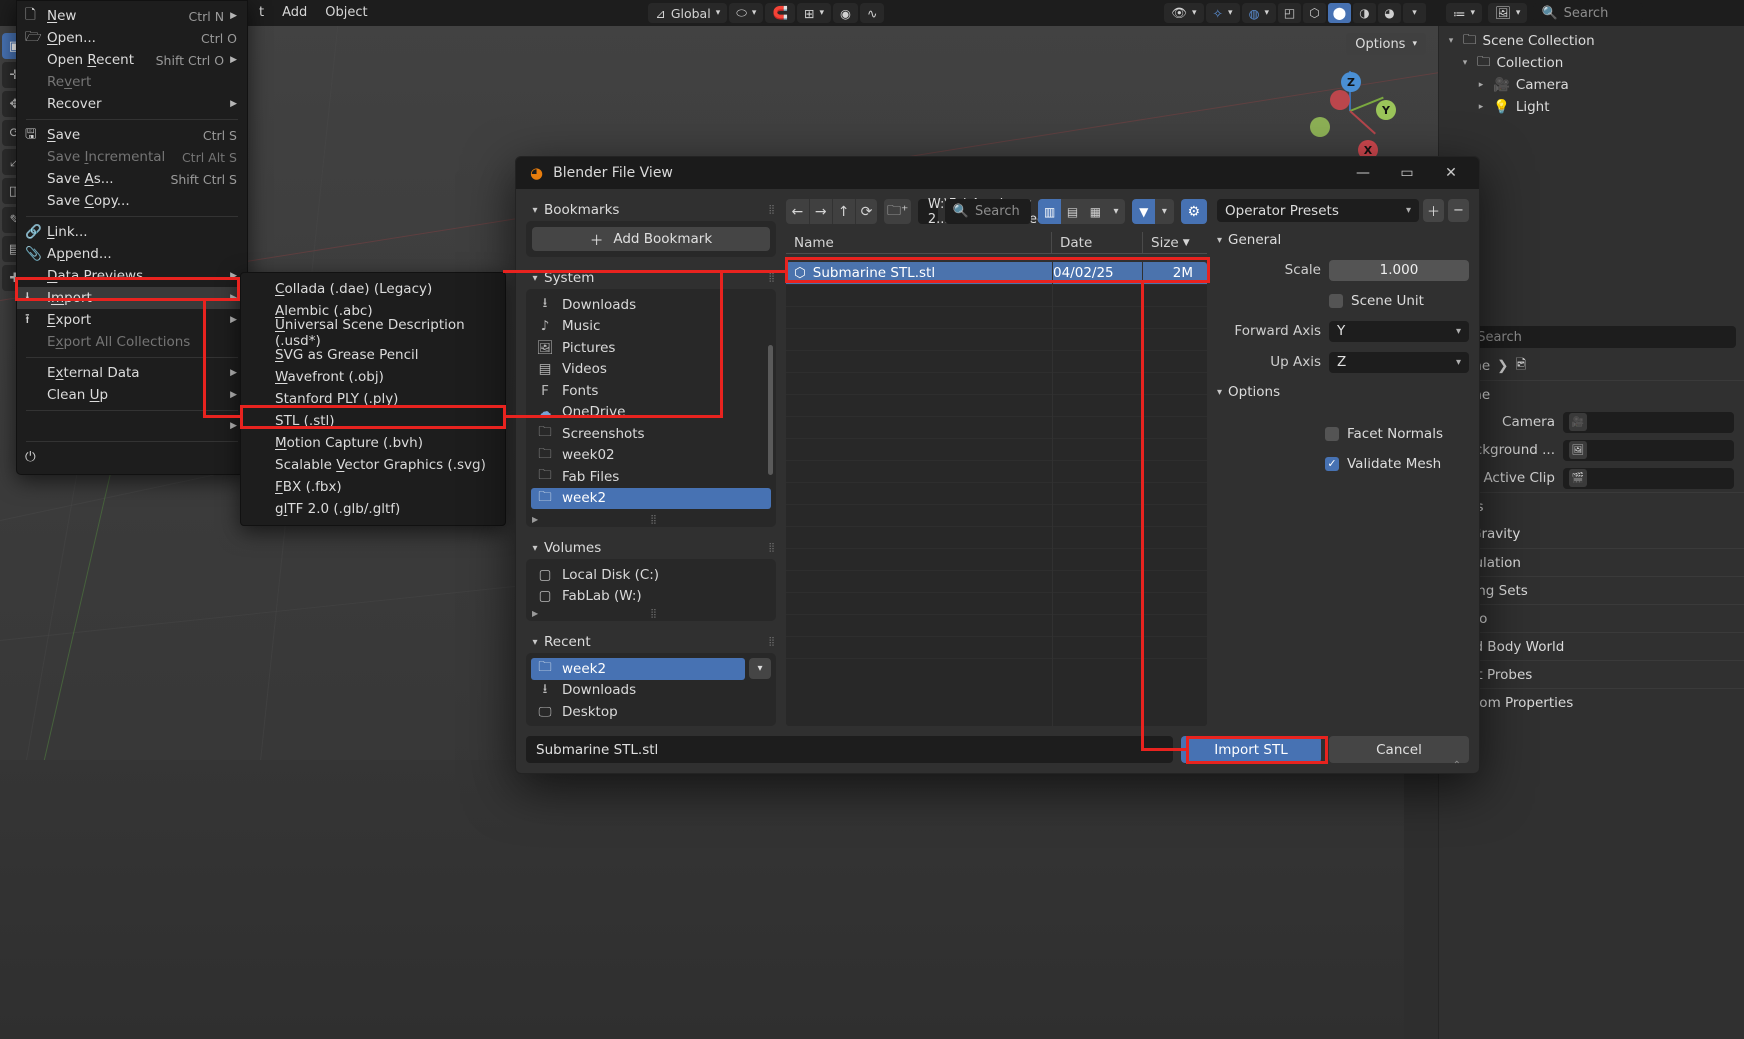 The image size is (1744, 1039). Describe the element at coordinates (1343, 331) in the screenshot. I see `forward-axis-row: Forward Axis Y ▾` at that location.